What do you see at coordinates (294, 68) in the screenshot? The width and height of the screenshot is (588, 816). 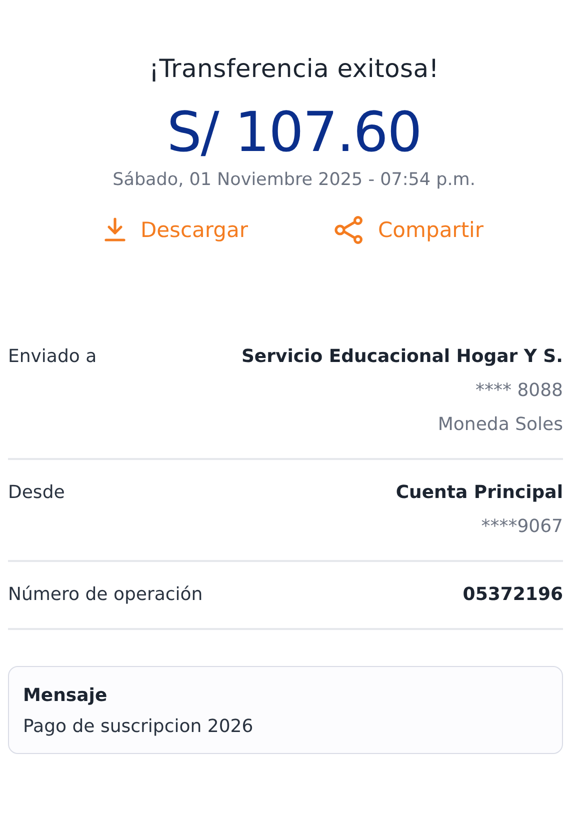 I see `success-title: ¡Transferencia exitosa!` at bounding box center [294, 68].